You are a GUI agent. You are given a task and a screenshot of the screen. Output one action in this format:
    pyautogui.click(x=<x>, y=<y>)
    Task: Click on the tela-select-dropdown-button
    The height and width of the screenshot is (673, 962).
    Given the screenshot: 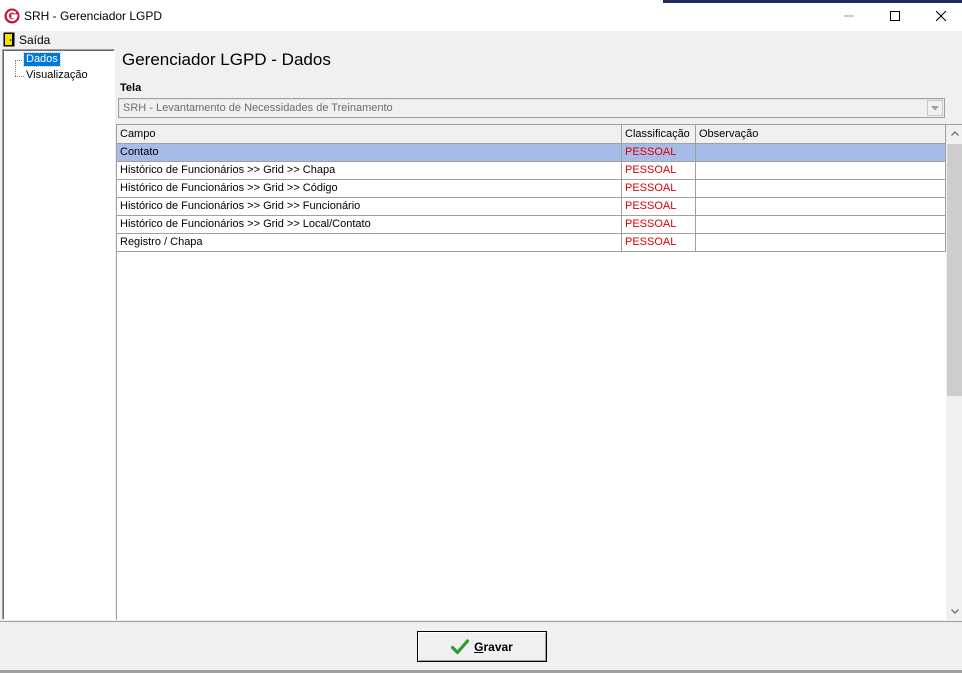 What is the action you would take?
    pyautogui.click(x=935, y=108)
    